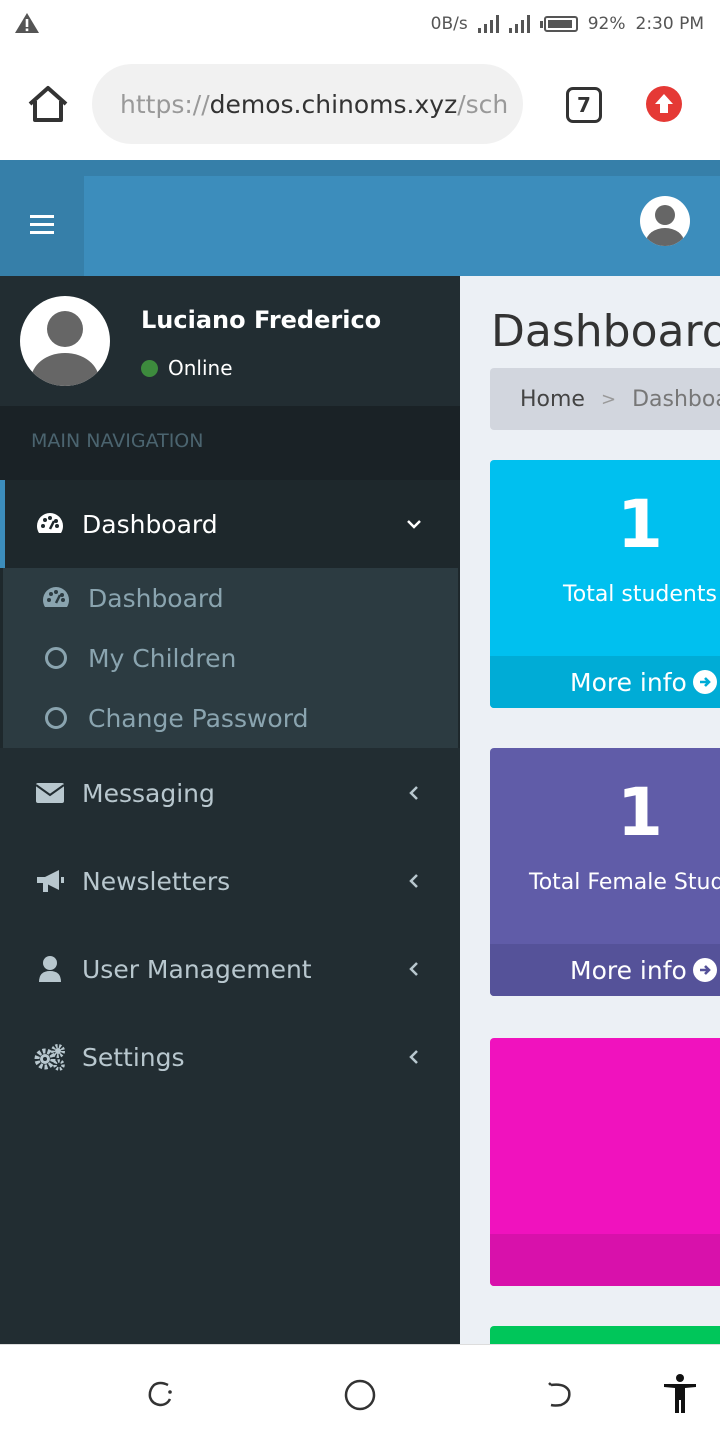 The width and height of the screenshot is (720, 1440). Describe the element at coordinates (559, 1394) in the screenshot. I see `back-icon` at that location.